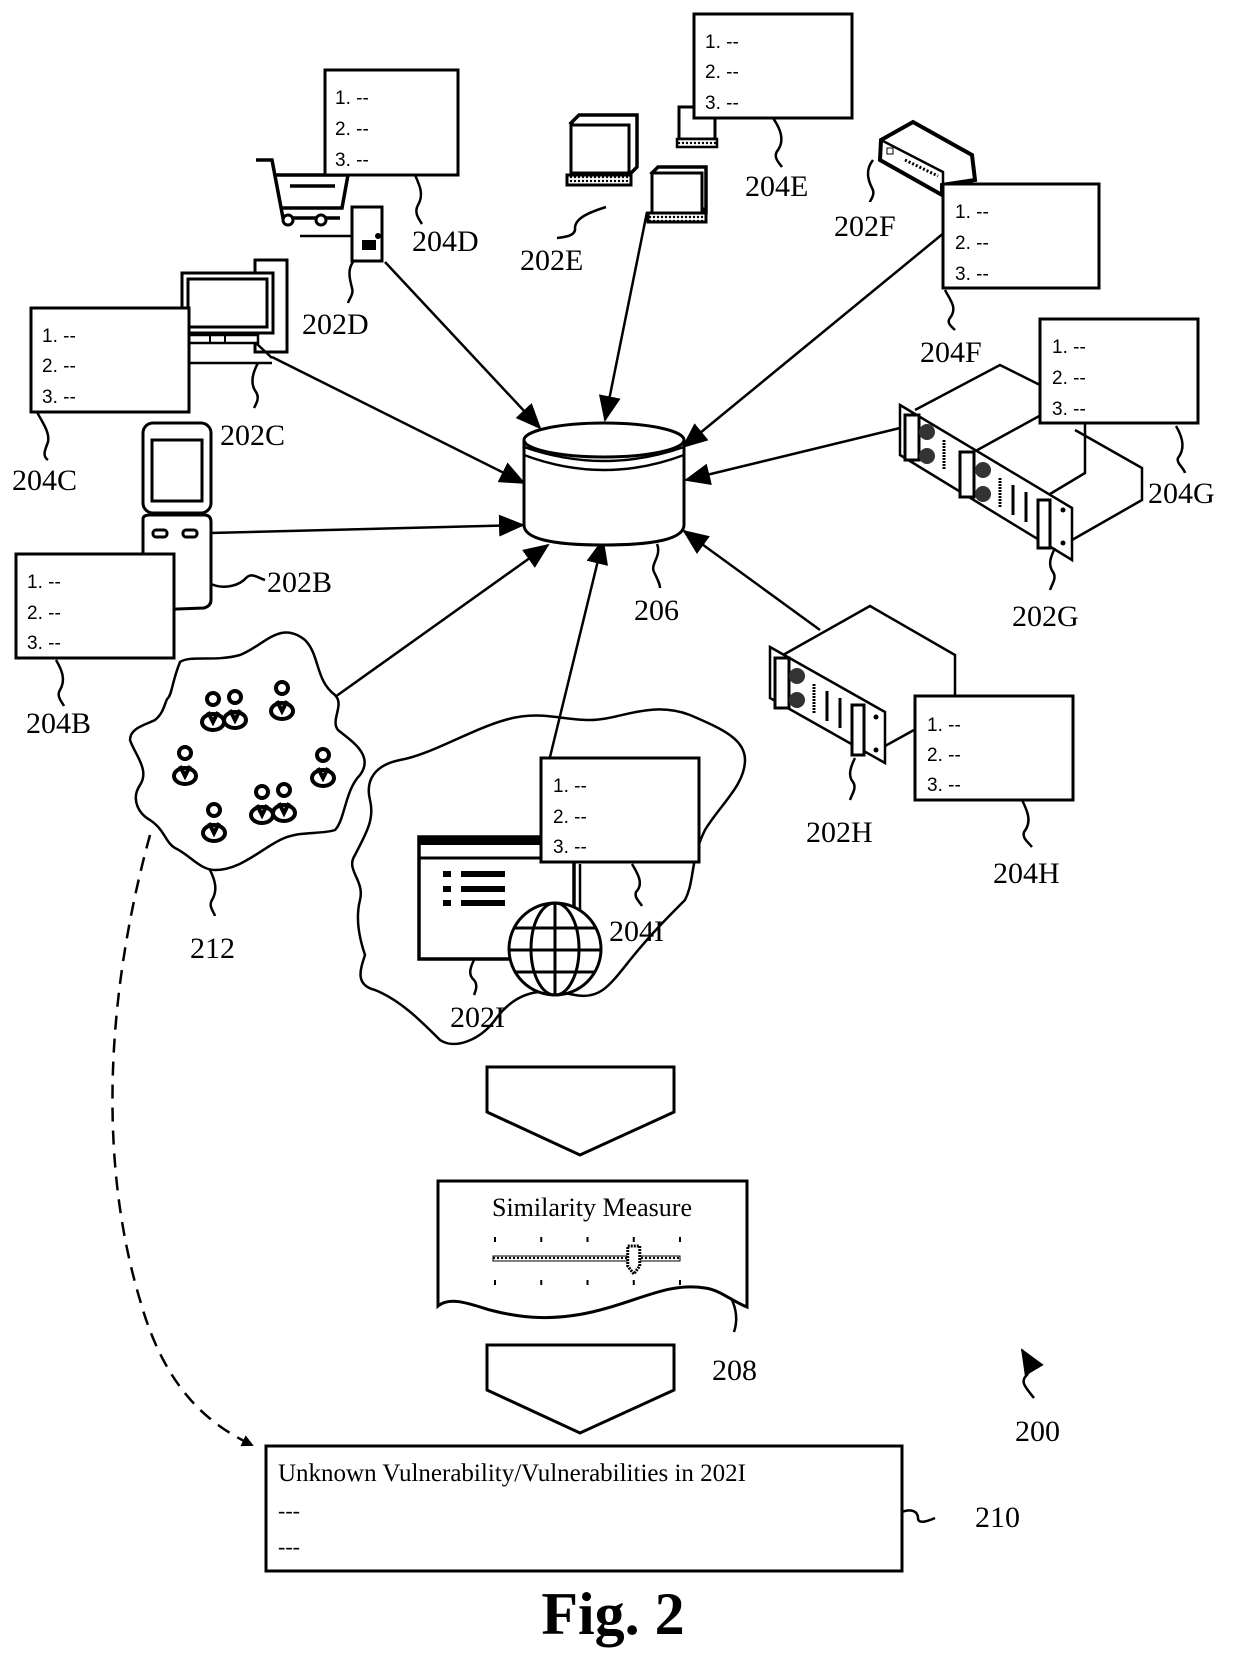 Image resolution: width=1240 pixels, height=1657 pixels. I want to click on label-202E: 202E, so click(551, 260).